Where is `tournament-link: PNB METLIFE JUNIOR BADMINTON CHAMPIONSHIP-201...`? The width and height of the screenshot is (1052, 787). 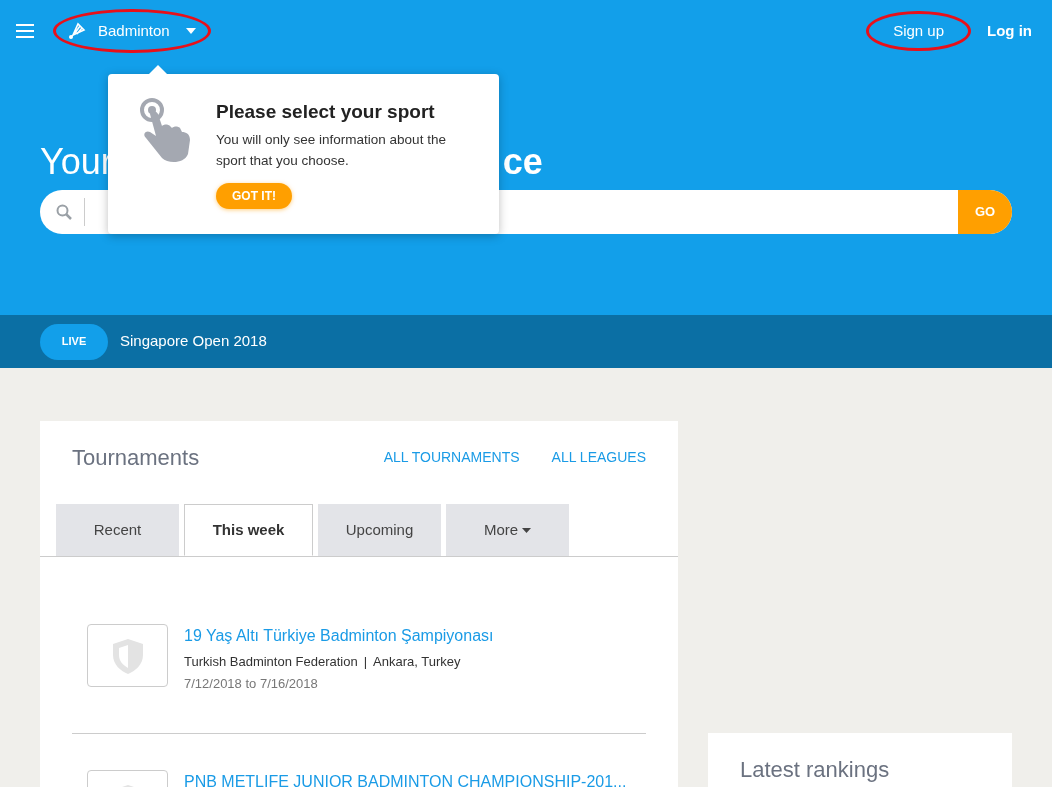 tournament-link: PNB METLIFE JUNIOR BADMINTON CHAMPIONSHIP-201... is located at coordinates (405, 778).